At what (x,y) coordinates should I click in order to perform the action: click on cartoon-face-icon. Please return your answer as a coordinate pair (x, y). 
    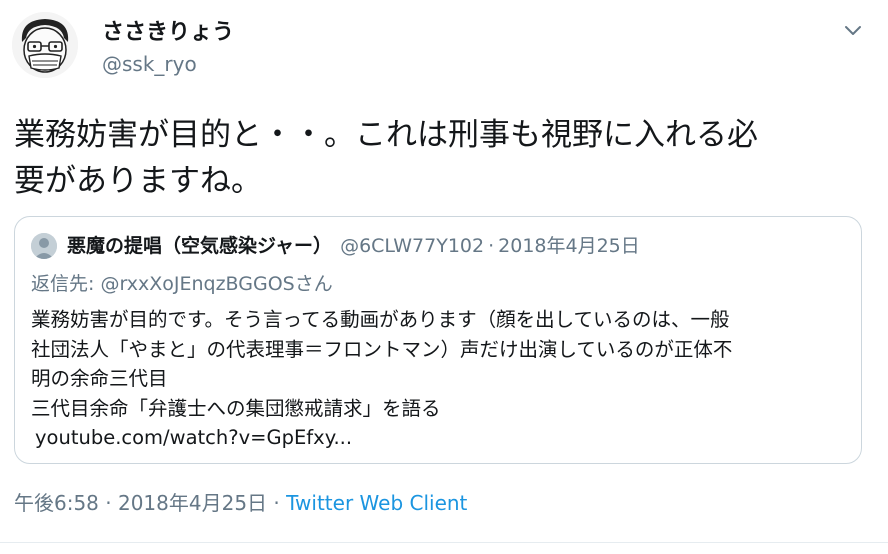
    Looking at the image, I should click on (45, 45).